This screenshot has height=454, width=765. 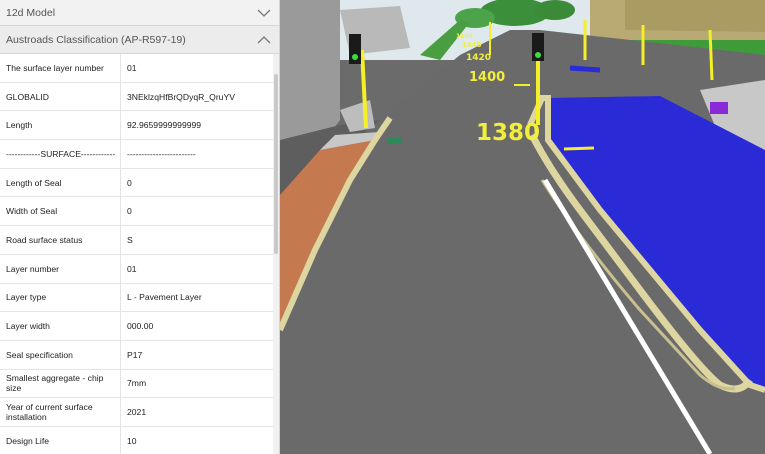 I want to click on table-row: The surface layer number 01, so click(x=137, y=68).